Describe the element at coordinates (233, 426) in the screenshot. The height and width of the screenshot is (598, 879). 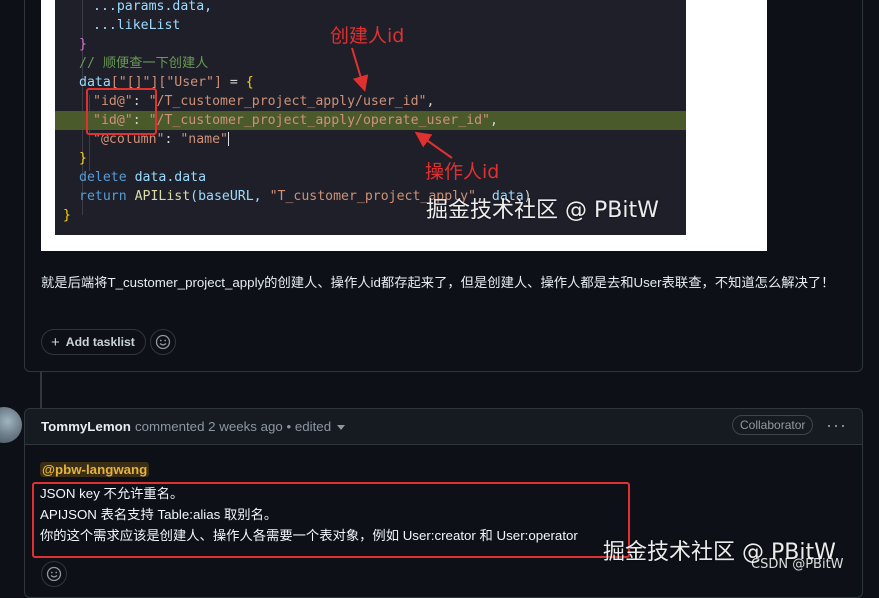
I see `comment-meta-text: commented 2 weeks ago • edited` at that location.